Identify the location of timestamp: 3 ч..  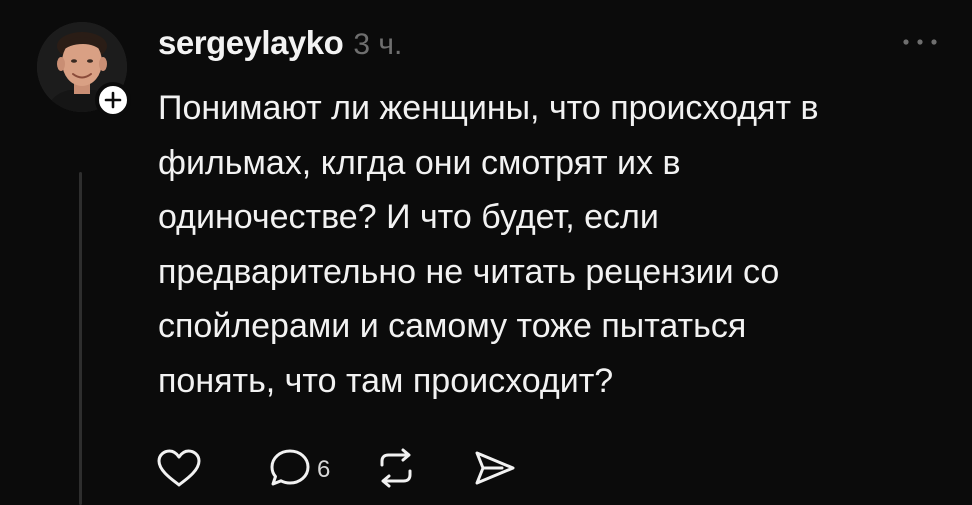
(378, 44).